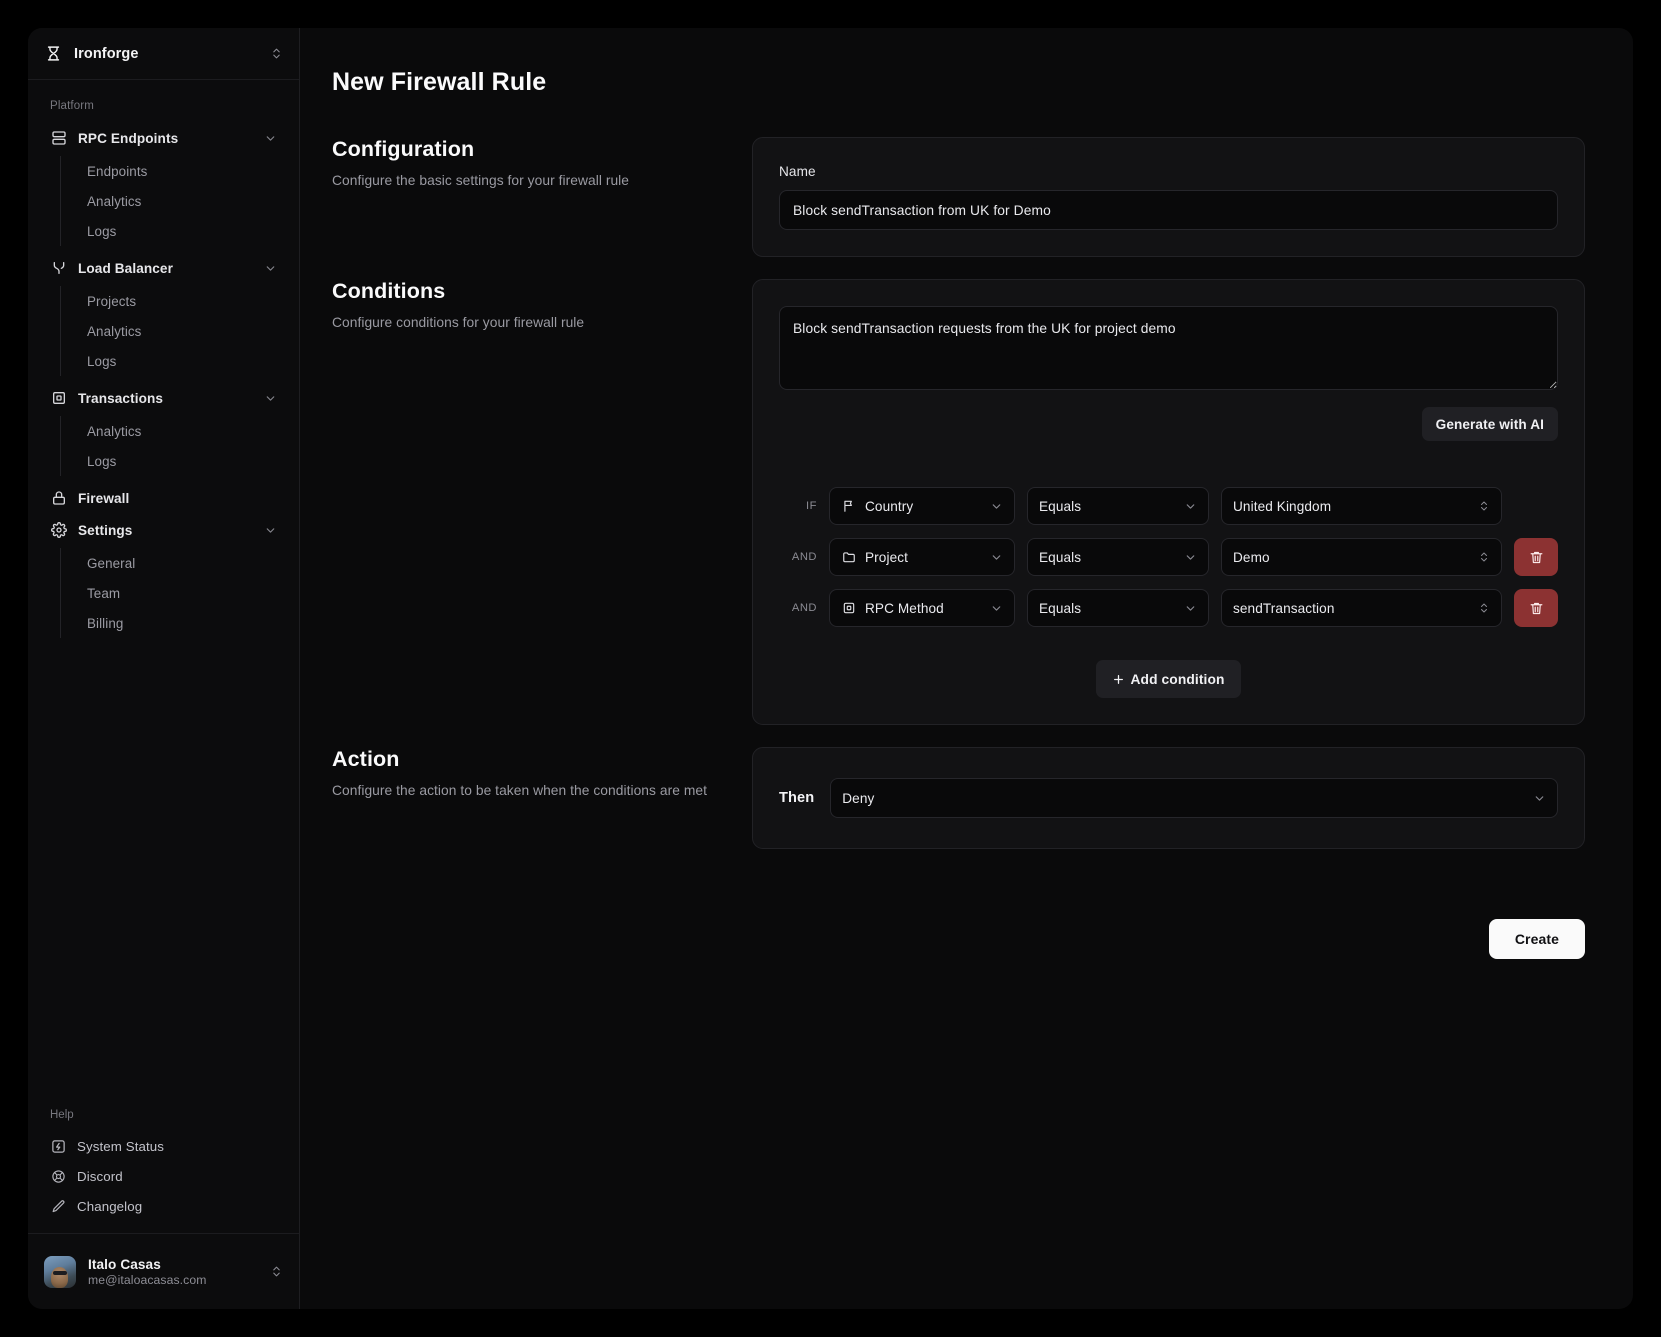 The width and height of the screenshot is (1661, 1337). What do you see at coordinates (125, 268) in the screenshot?
I see `sidebar-item-label: Load Balancer` at bounding box center [125, 268].